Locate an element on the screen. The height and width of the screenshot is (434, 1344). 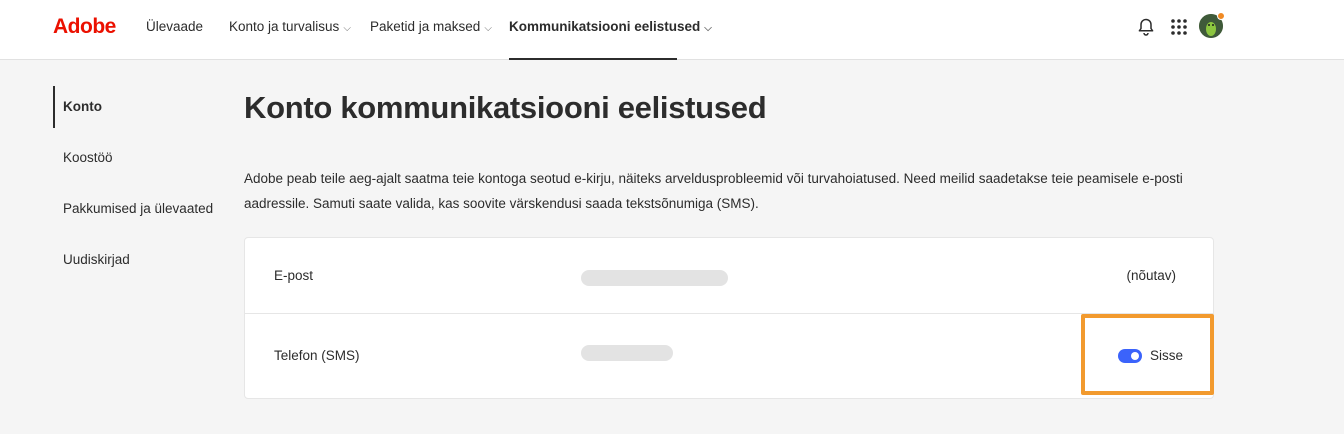
sms-label: Telefon (SMS) is located at coordinates (317, 355).